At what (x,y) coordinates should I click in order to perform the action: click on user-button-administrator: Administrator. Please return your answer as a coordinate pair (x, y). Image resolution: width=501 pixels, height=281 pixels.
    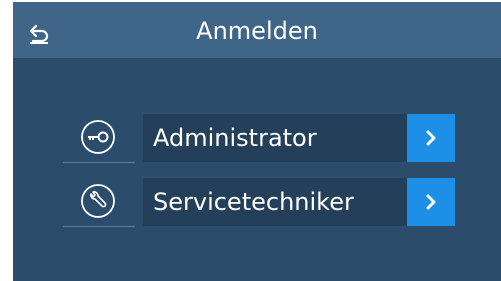
    Looking at the image, I should click on (299, 138).